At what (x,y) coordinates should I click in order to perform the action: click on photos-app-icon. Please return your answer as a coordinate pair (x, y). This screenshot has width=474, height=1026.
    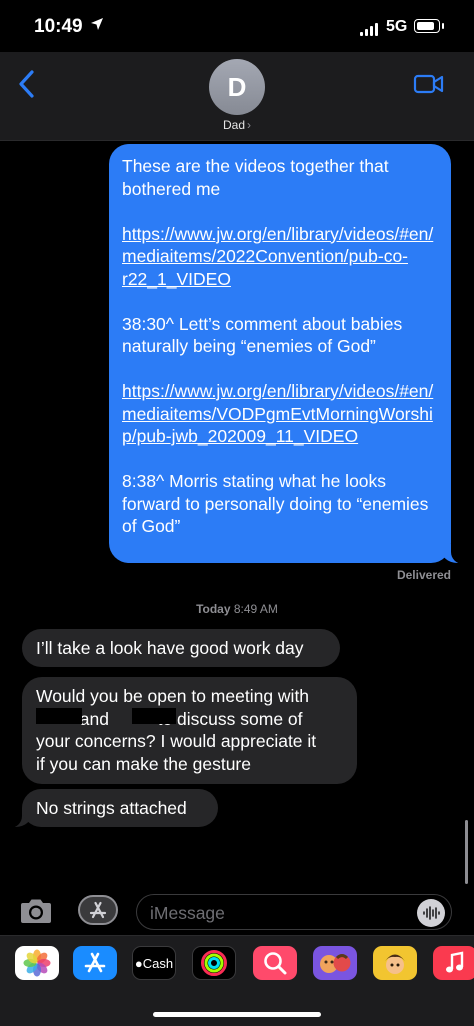
    Looking at the image, I should click on (37, 963).